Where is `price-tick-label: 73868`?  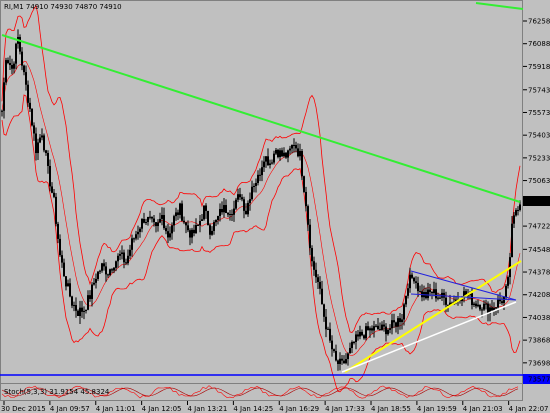 price-tick-label: 73868 is located at coordinates (539, 341).